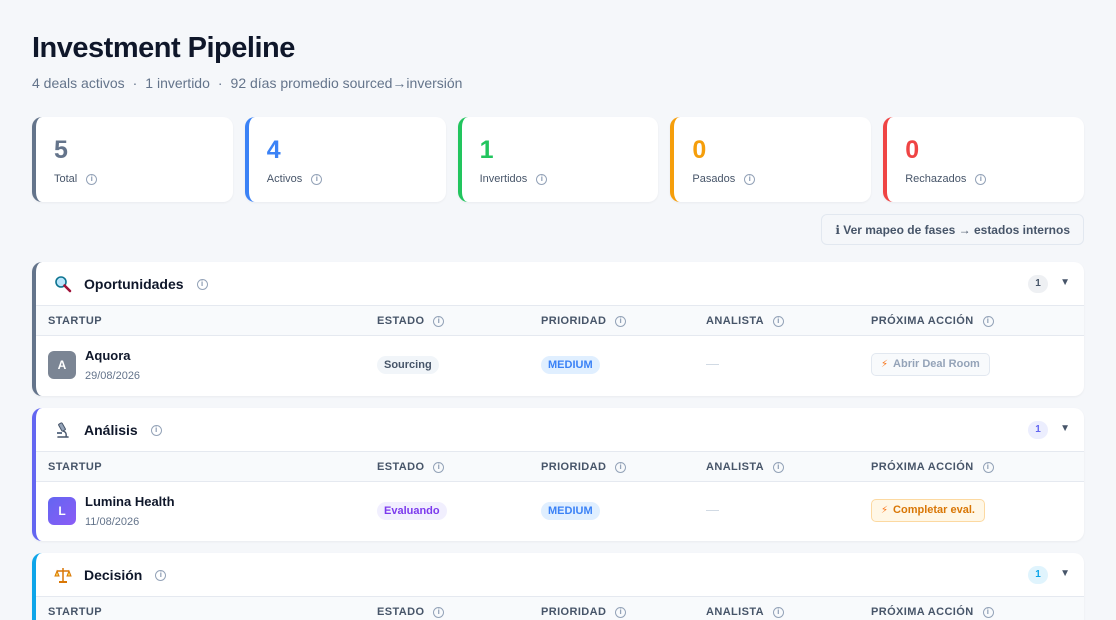  What do you see at coordinates (66, 179) in the screenshot?
I see `stat-label: Total` at bounding box center [66, 179].